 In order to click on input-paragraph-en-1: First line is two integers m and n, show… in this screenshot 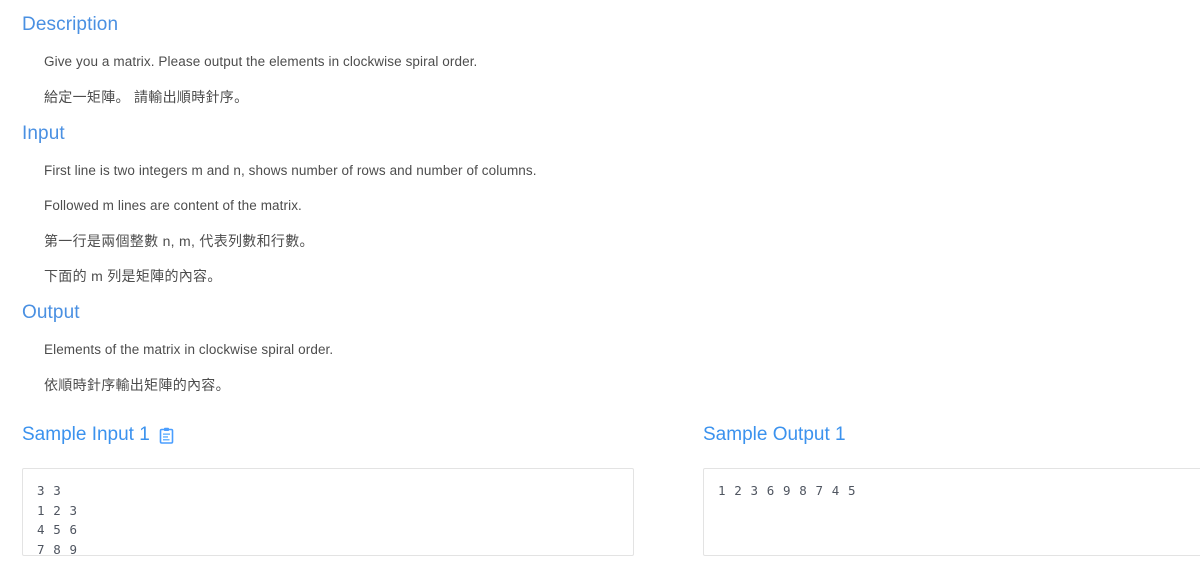, I will do `click(290, 170)`.